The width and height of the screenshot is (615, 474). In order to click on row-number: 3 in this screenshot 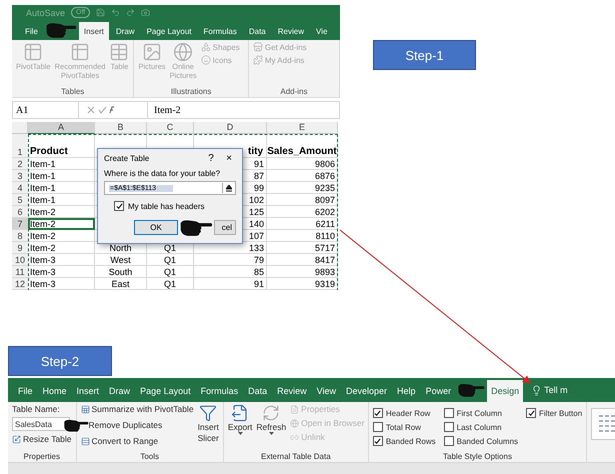, I will do `click(20, 176)`.